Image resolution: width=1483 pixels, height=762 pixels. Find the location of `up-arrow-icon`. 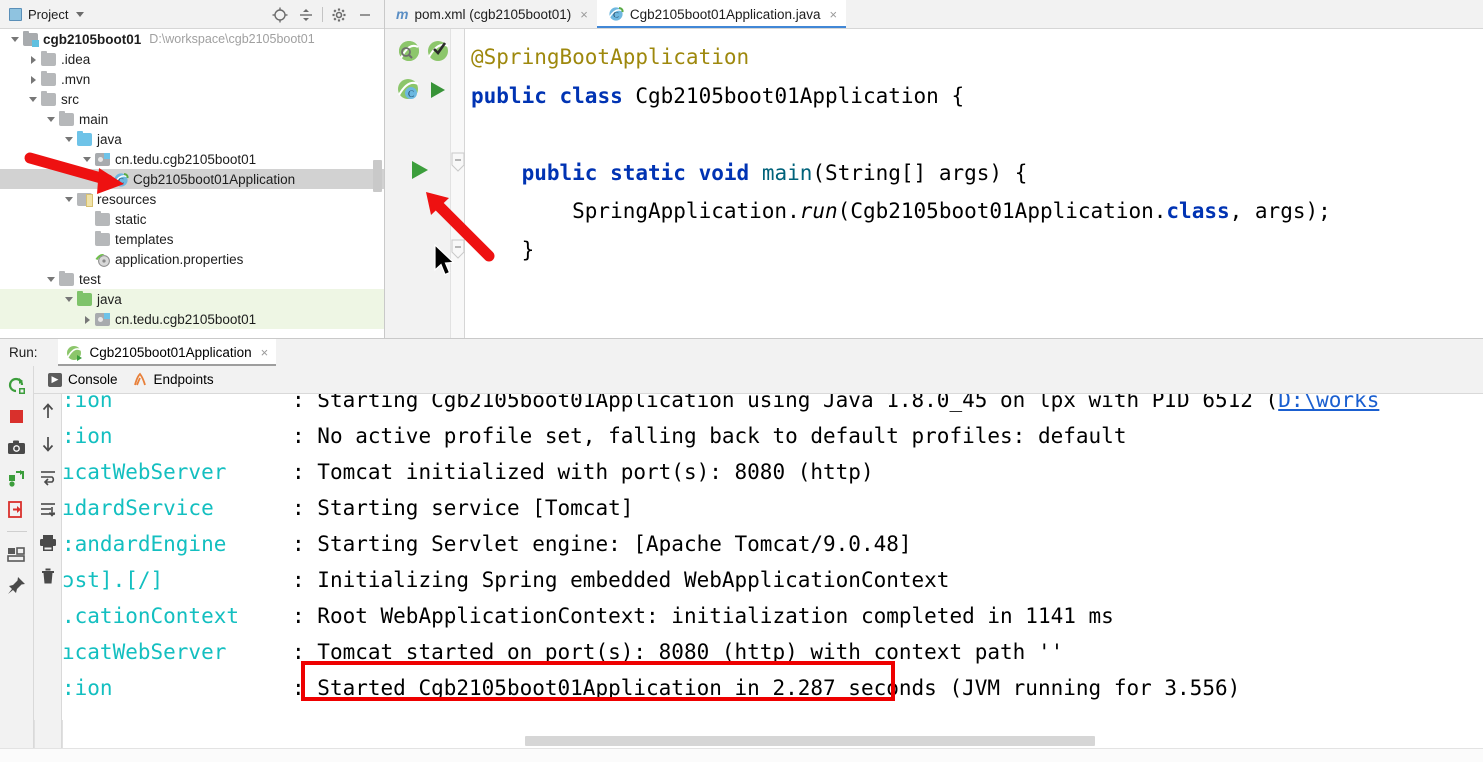

up-arrow-icon is located at coordinates (48, 411).